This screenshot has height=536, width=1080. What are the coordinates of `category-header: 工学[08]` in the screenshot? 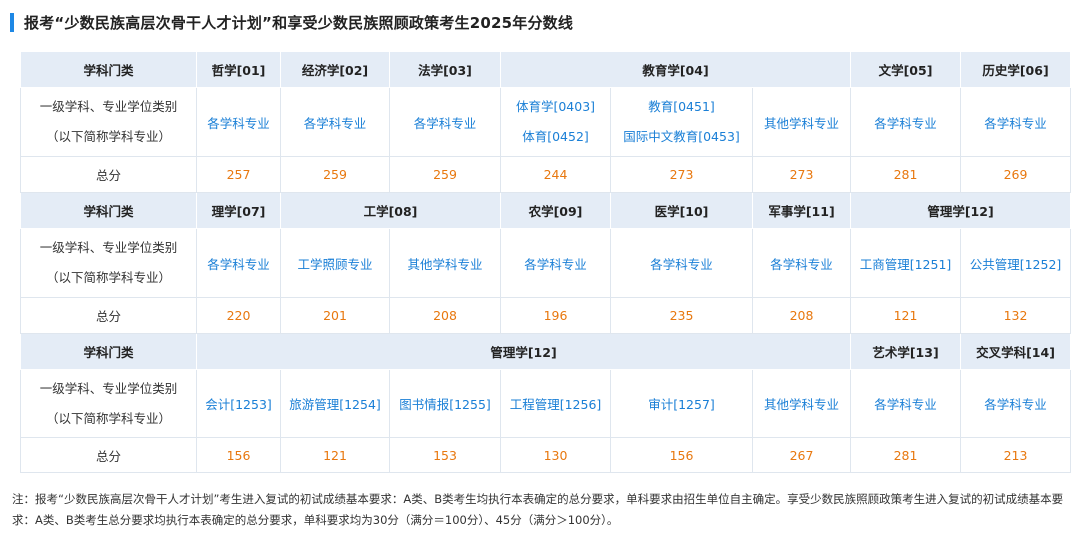 It's located at (390, 210).